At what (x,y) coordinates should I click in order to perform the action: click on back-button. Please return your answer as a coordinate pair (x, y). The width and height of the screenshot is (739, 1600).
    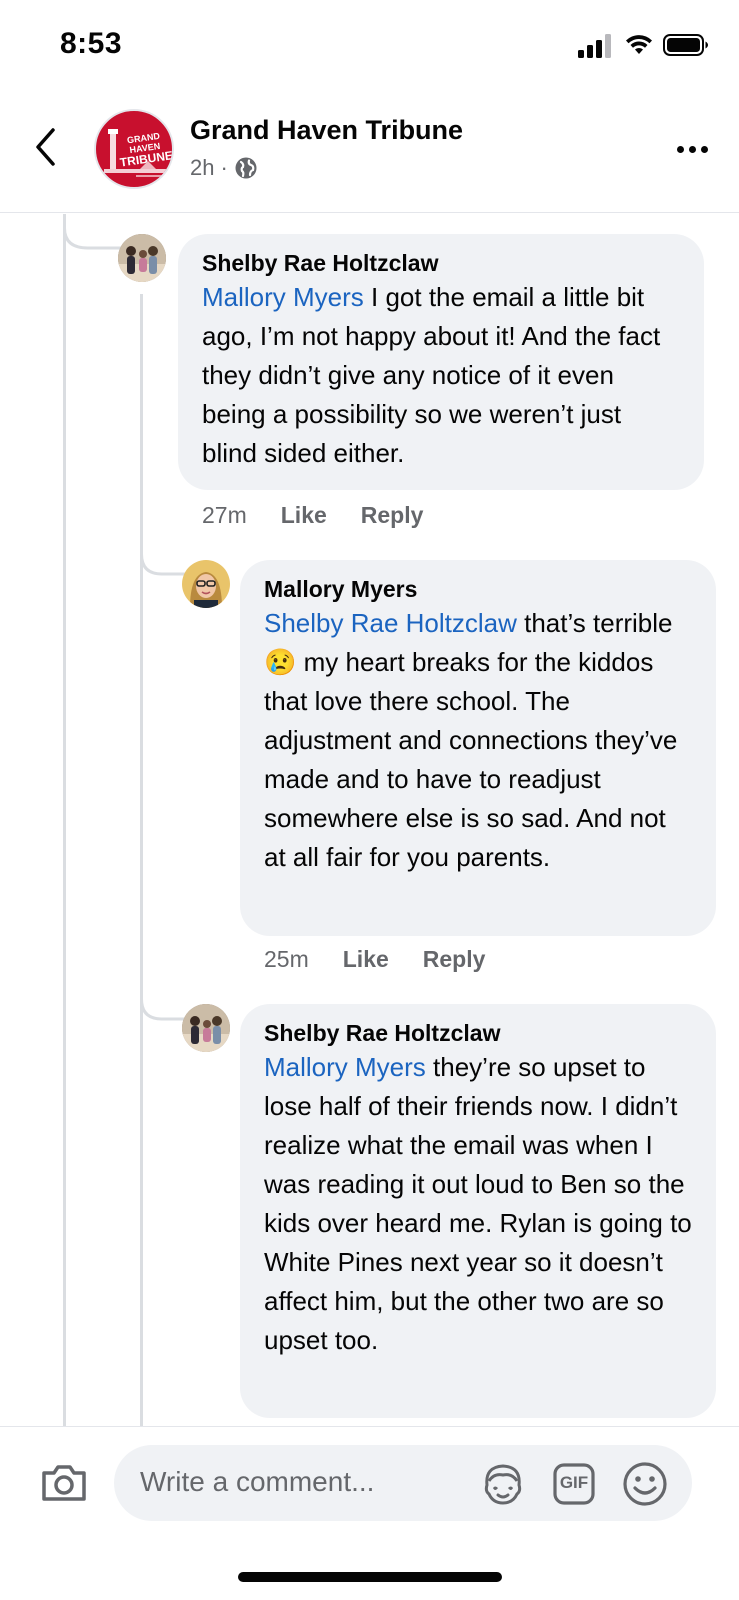
    Looking at the image, I should click on (45, 147).